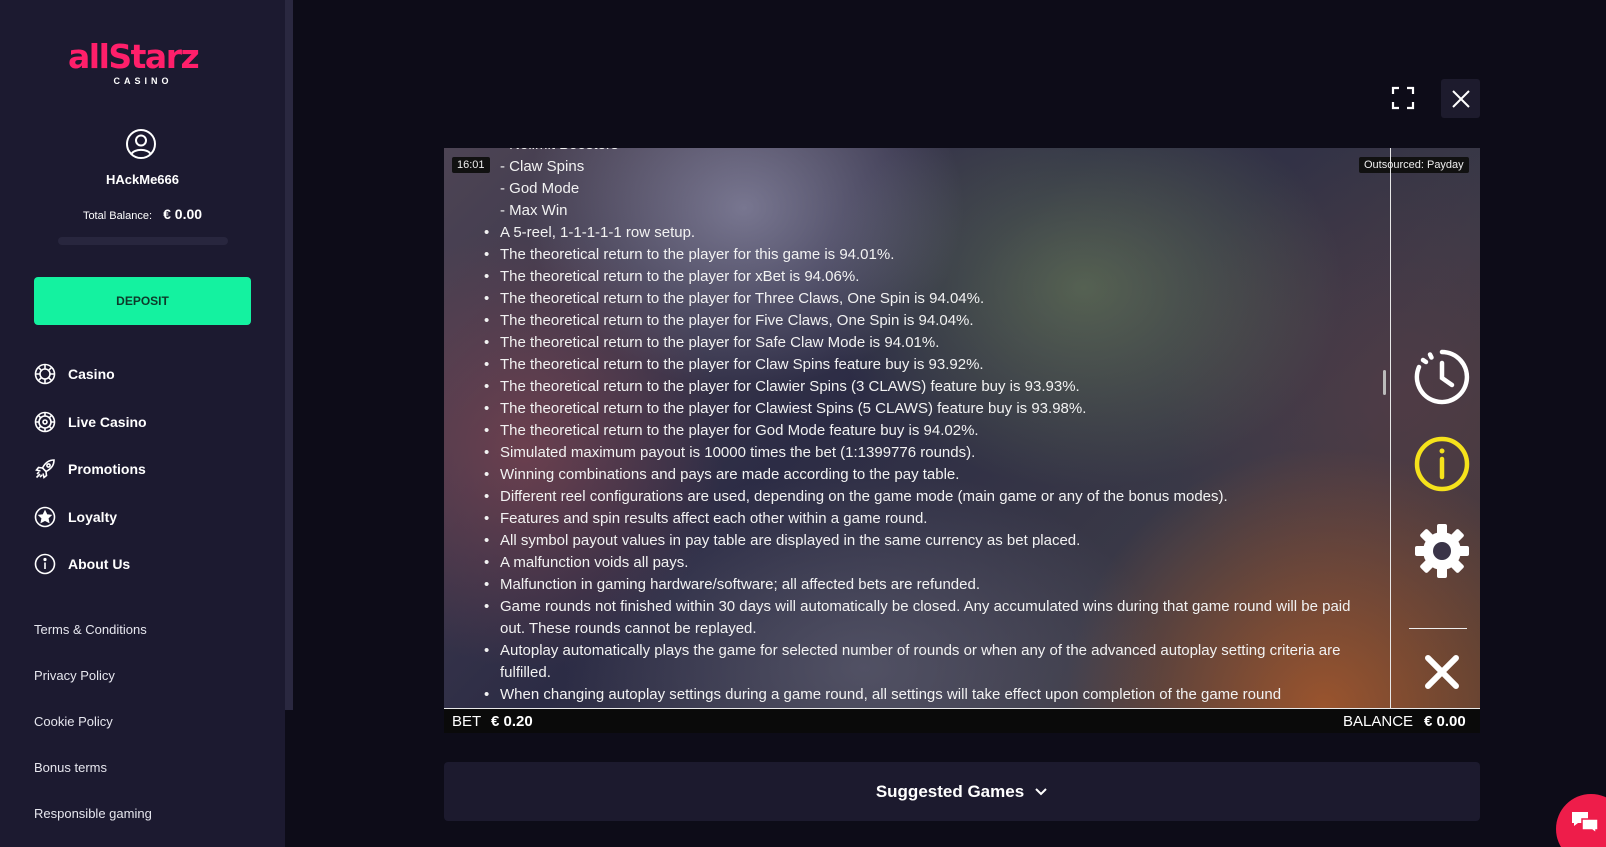 The width and height of the screenshot is (1606, 847). I want to click on close-rules-icon, so click(1442, 672).